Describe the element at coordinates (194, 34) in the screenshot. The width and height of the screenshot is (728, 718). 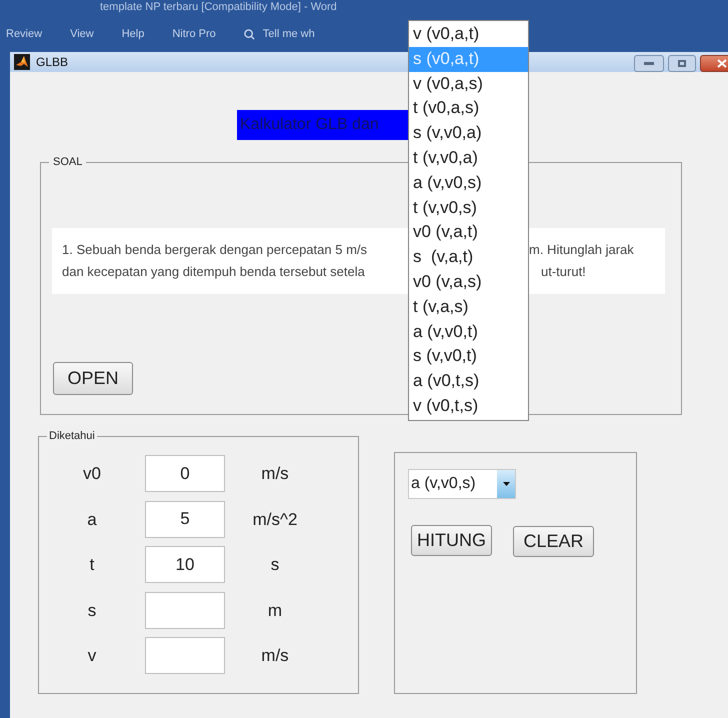
I see `menu-item: Nitro Pro` at that location.